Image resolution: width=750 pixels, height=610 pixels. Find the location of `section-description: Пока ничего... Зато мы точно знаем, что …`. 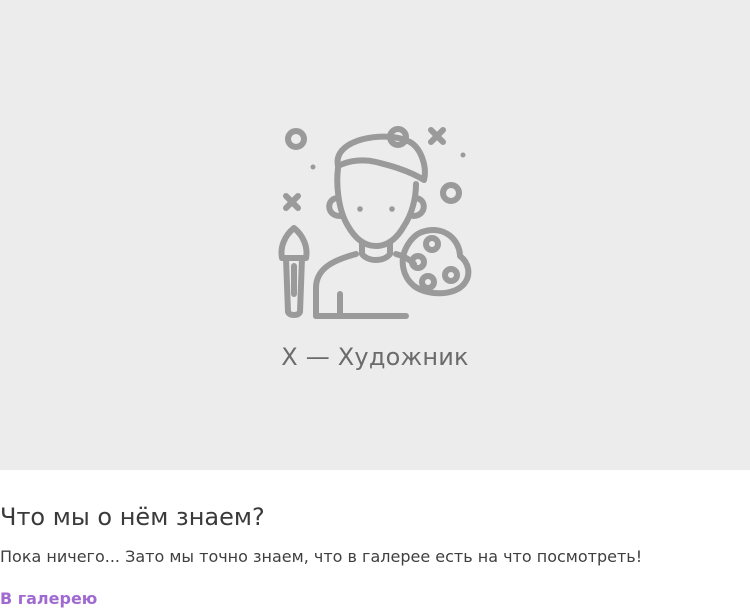

section-description: Пока ничего... Зато мы точно знаем, что … is located at coordinates (321, 556).